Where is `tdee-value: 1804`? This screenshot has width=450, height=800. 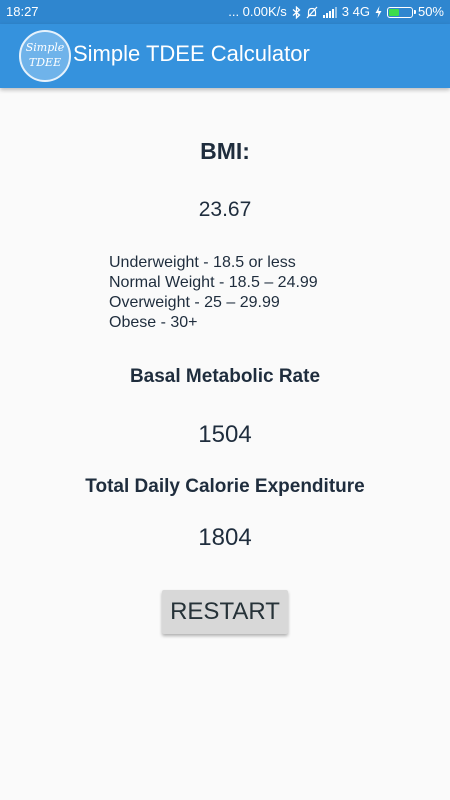
tdee-value: 1804 is located at coordinates (225, 537).